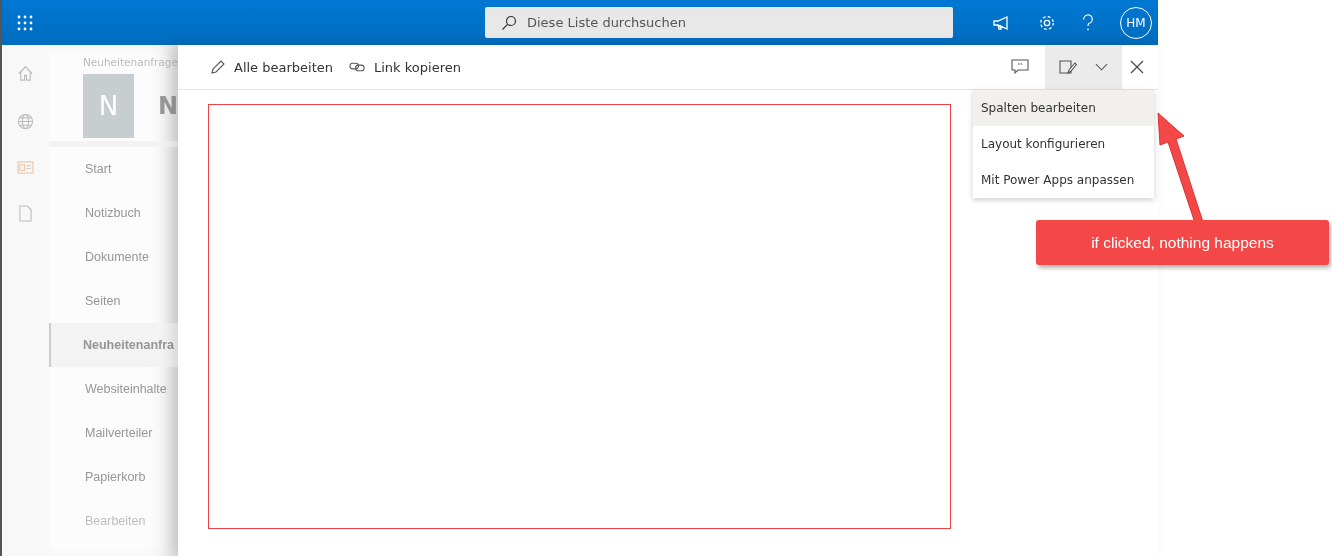 This screenshot has width=1332, height=556. I want to click on comment-icon, so click(1020, 67).